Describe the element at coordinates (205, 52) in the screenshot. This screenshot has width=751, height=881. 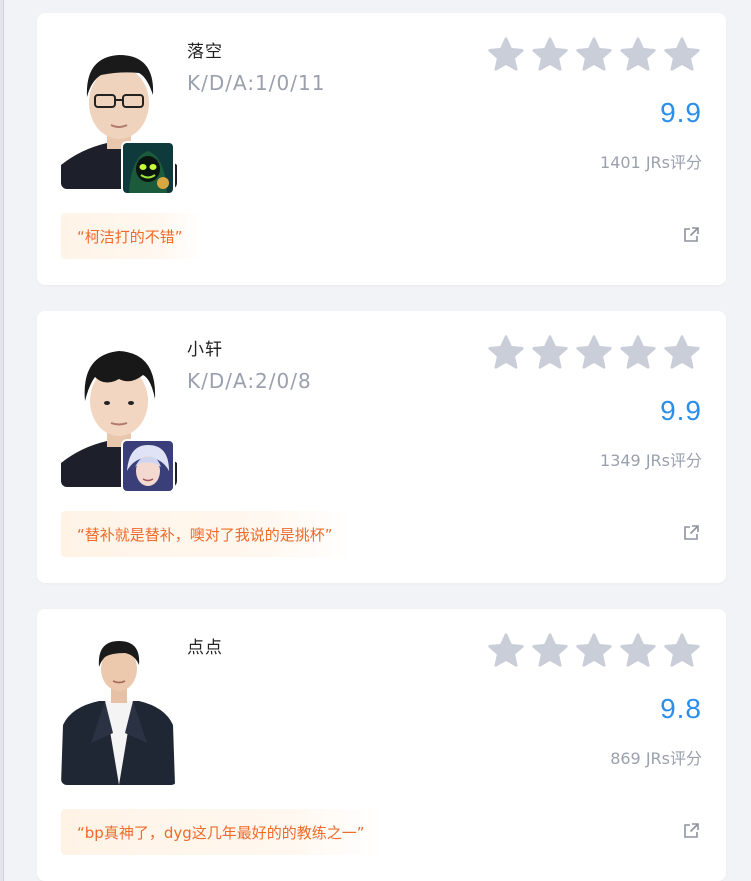
I see `player-name: 落空` at that location.